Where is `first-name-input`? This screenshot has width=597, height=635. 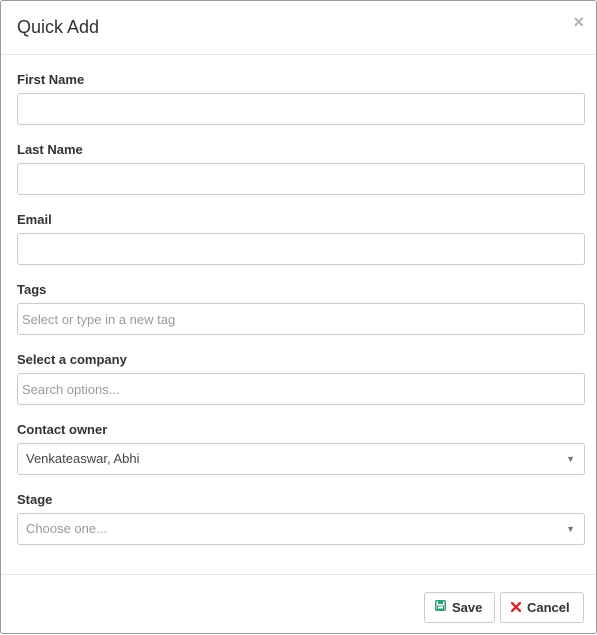 first-name-input is located at coordinates (301, 109).